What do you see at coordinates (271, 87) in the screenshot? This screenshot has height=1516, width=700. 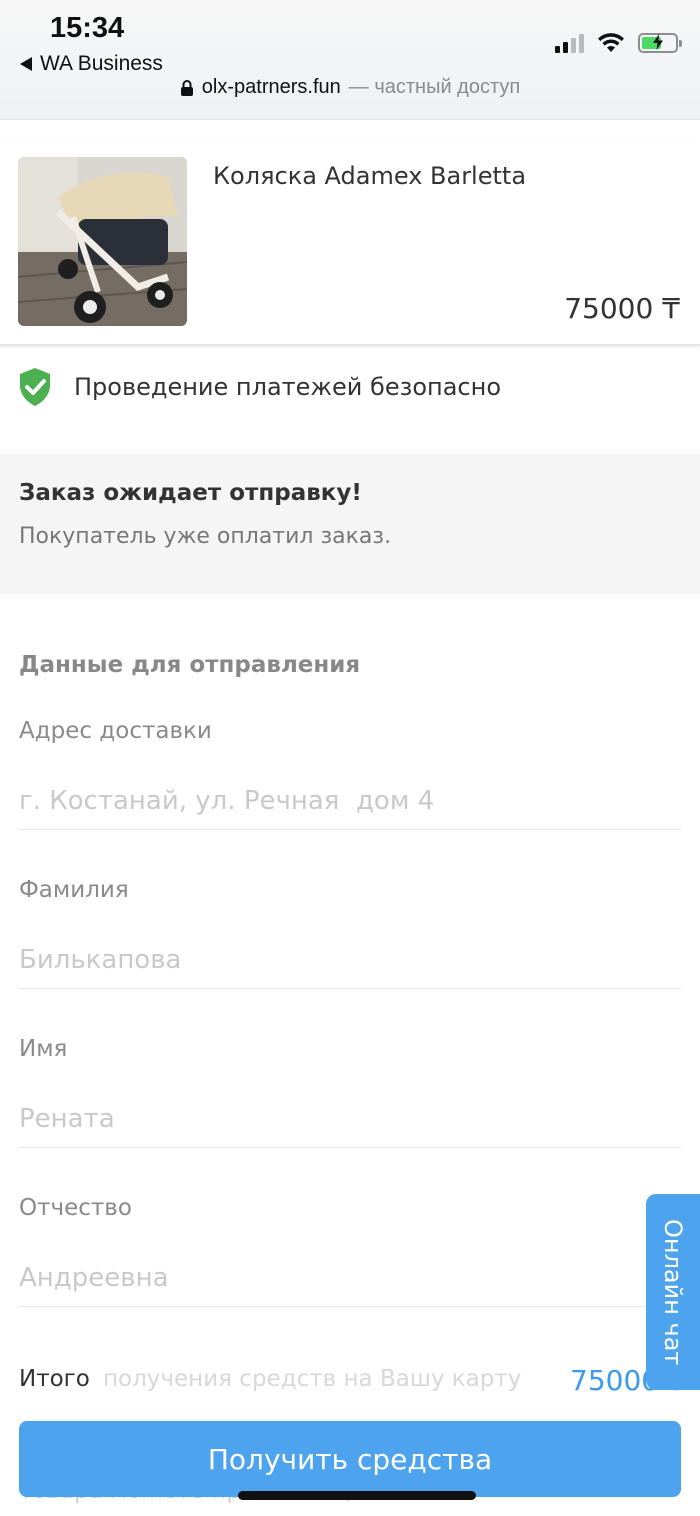 I see `url-domain: olx-patrners.fun` at bounding box center [271, 87].